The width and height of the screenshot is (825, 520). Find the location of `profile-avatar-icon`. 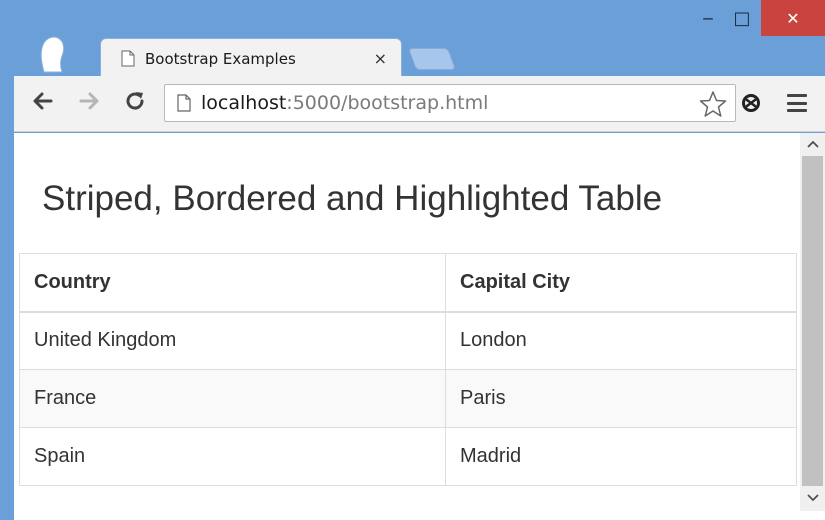

profile-avatar-icon is located at coordinates (53, 54).